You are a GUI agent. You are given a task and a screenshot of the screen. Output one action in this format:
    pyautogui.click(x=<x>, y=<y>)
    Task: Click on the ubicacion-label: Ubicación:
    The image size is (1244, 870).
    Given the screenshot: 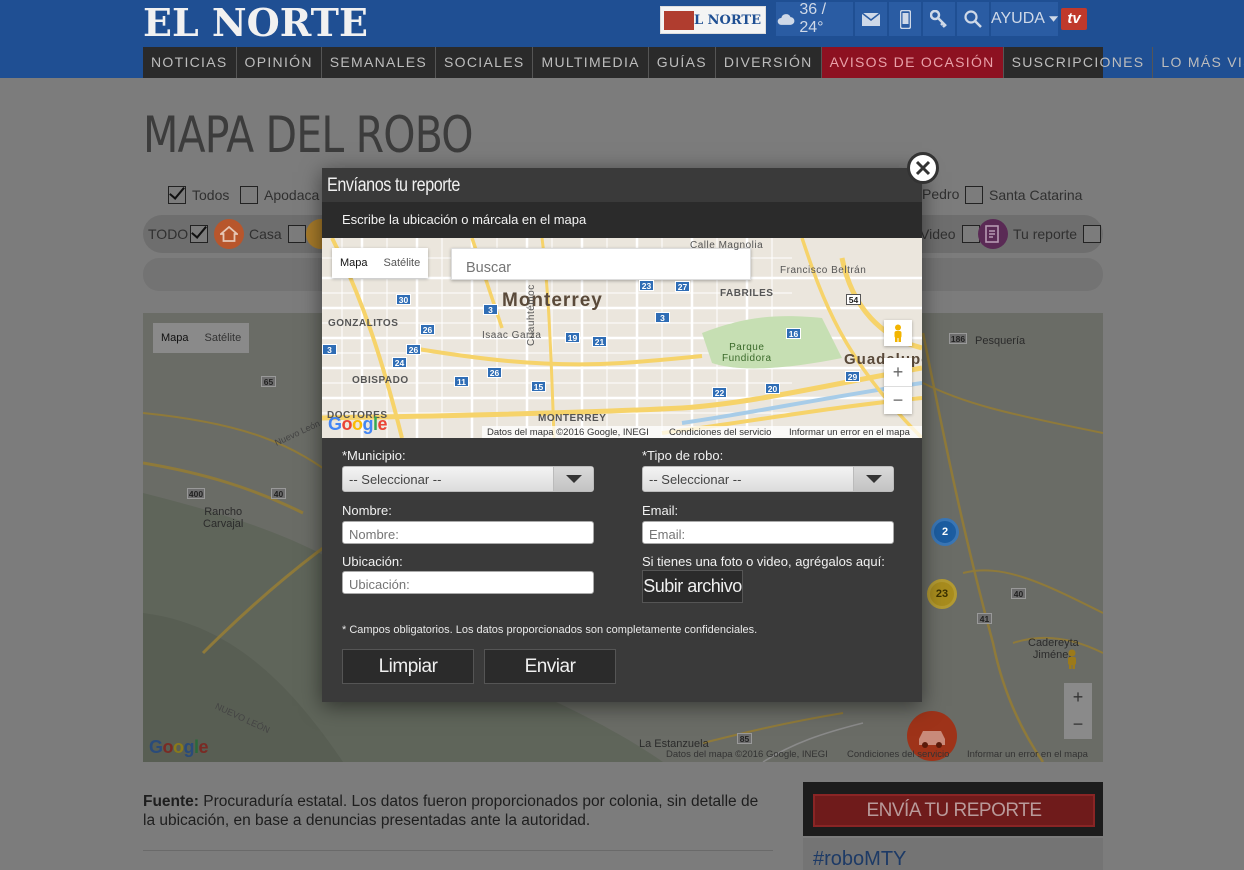 What is the action you would take?
    pyautogui.click(x=372, y=561)
    